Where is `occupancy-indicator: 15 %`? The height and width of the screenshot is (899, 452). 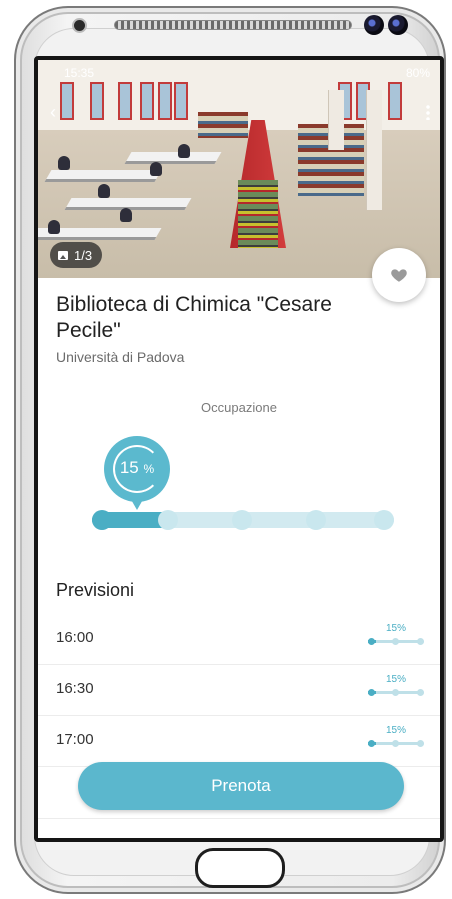 occupancy-indicator: 15 % is located at coordinates (137, 473).